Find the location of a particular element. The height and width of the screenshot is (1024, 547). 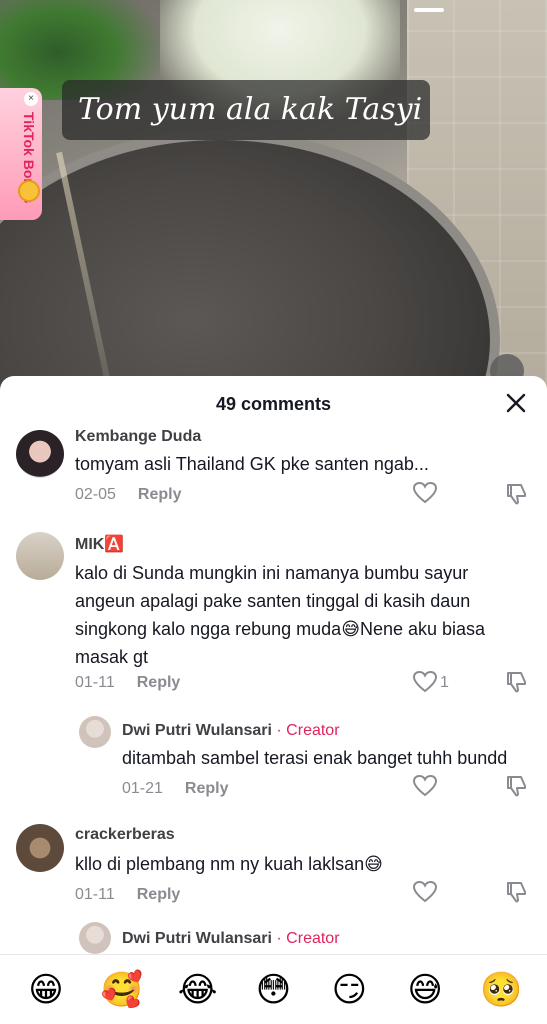

comment-username: MIK🅰️ is located at coordinates (99, 544).